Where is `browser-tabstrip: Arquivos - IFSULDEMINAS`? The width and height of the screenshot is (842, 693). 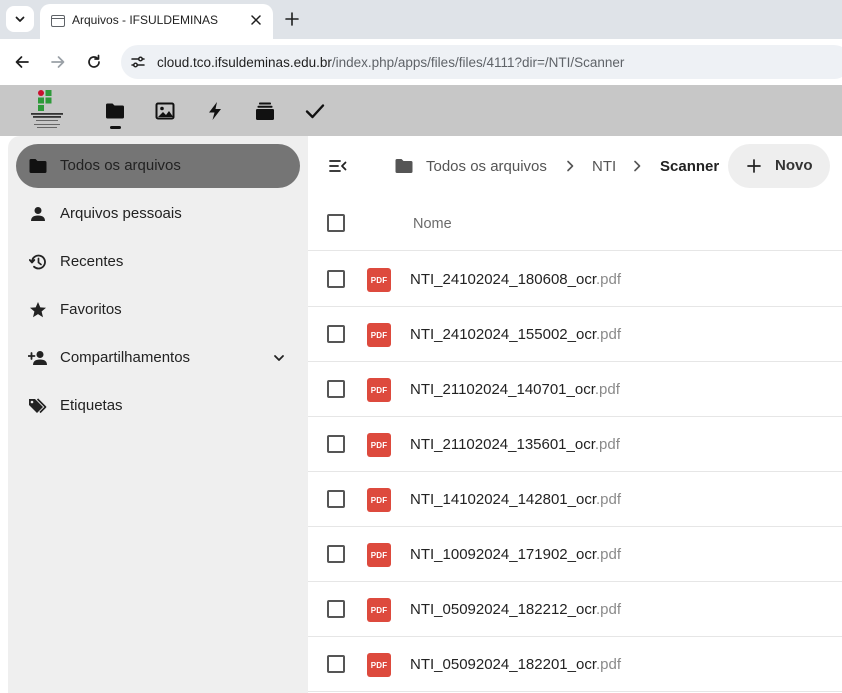
browser-tabstrip: Arquivos - IFSULDEMINAS is located at coordinates (421, 19).